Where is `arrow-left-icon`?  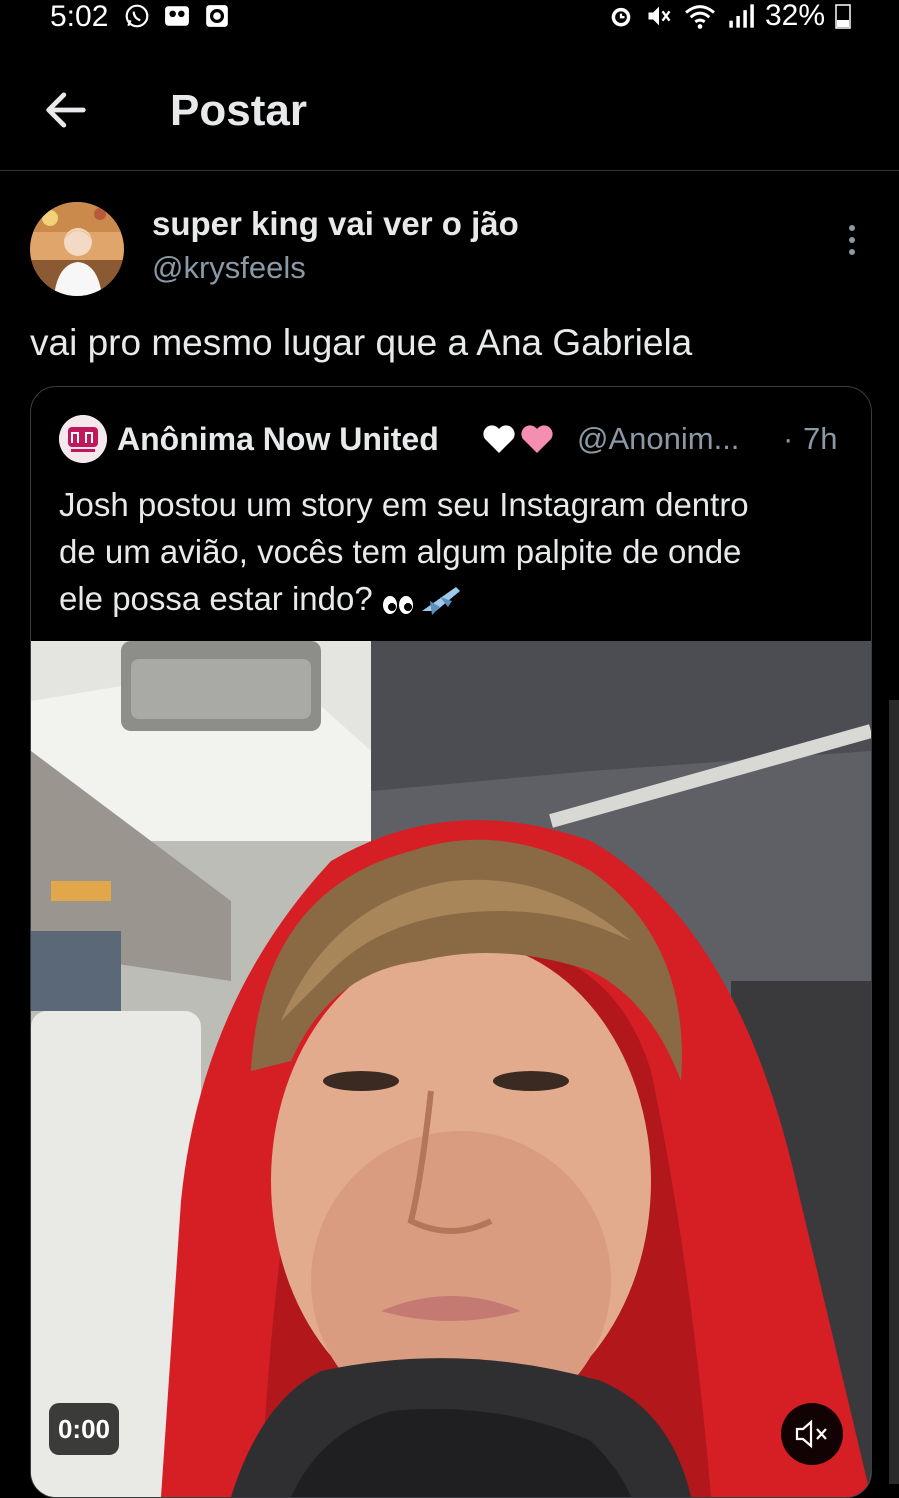 arrow-left-icon is located at coordinates (66, 110).